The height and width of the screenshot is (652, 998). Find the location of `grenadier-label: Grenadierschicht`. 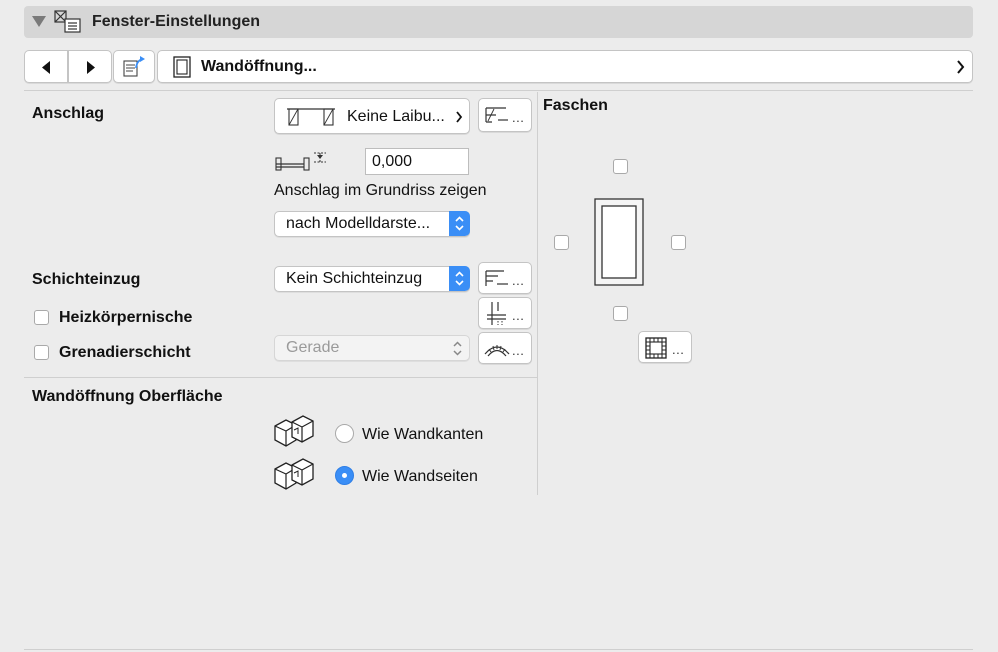

grenadier-label: Grenadierschicht is located at coordinates (125, 352).